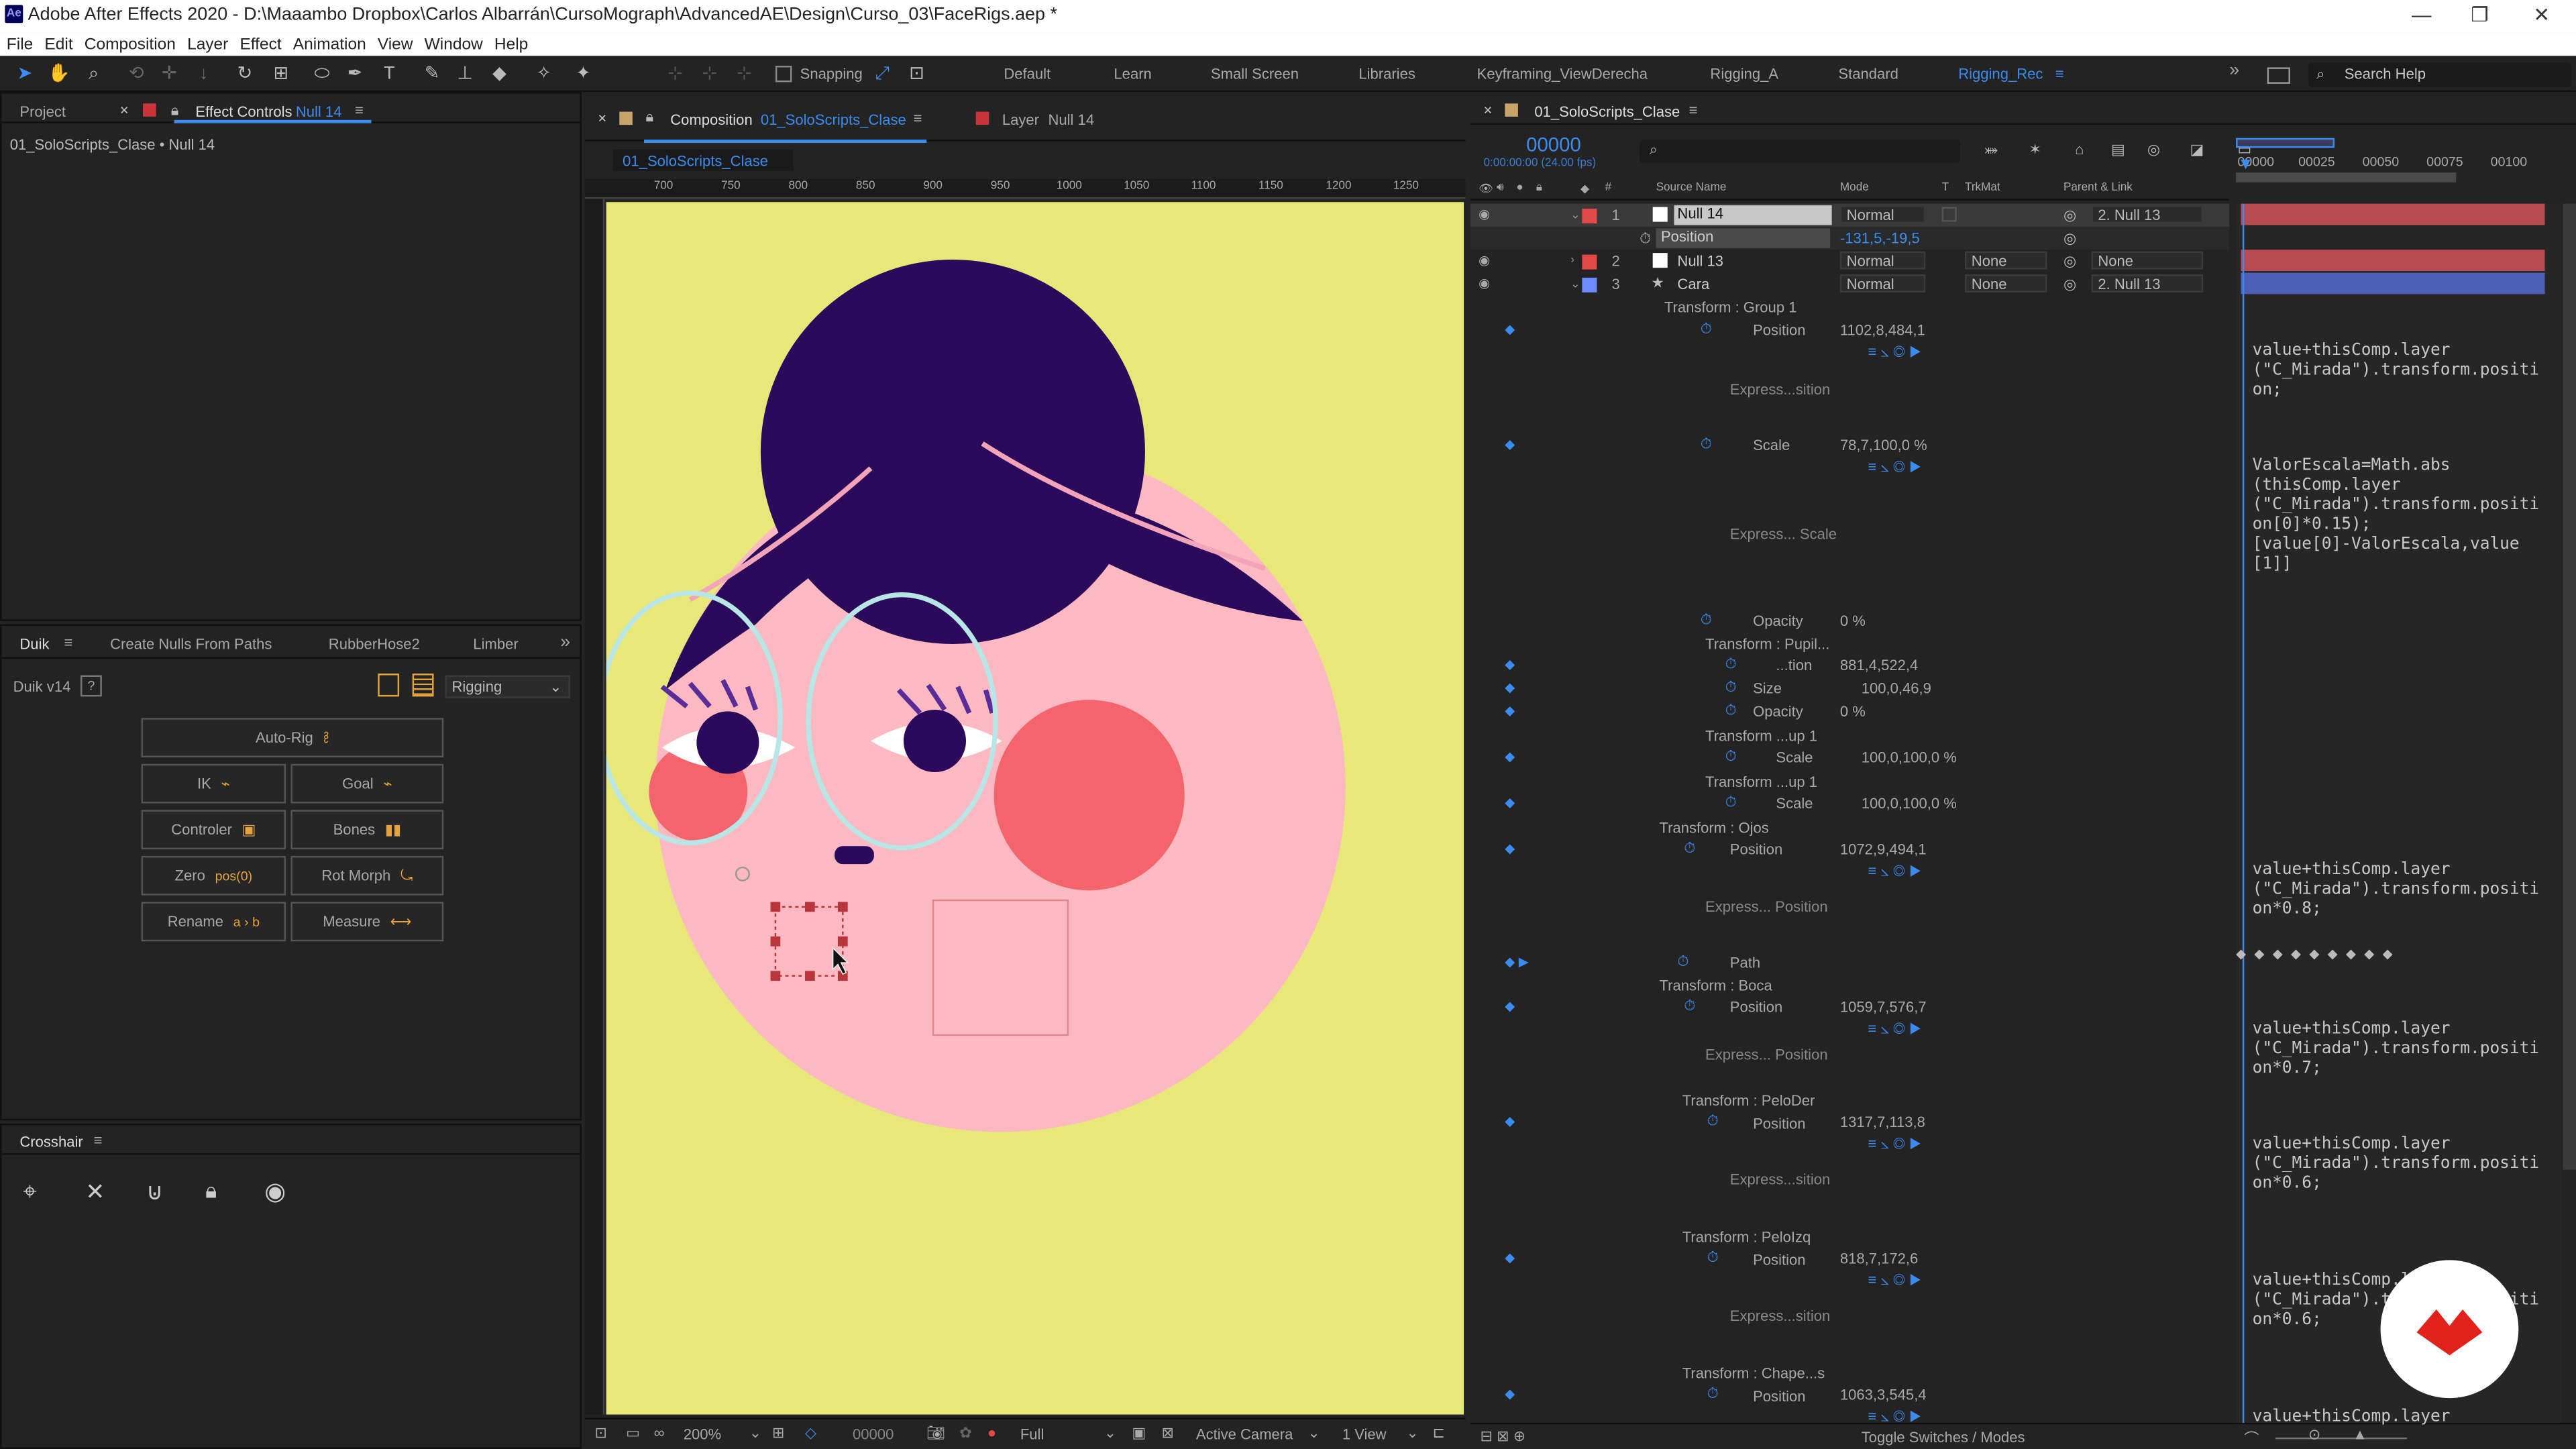  Describe the element at coordinates (1584, 188) in the screenshot. I see `label-icon: ◆` at that location.